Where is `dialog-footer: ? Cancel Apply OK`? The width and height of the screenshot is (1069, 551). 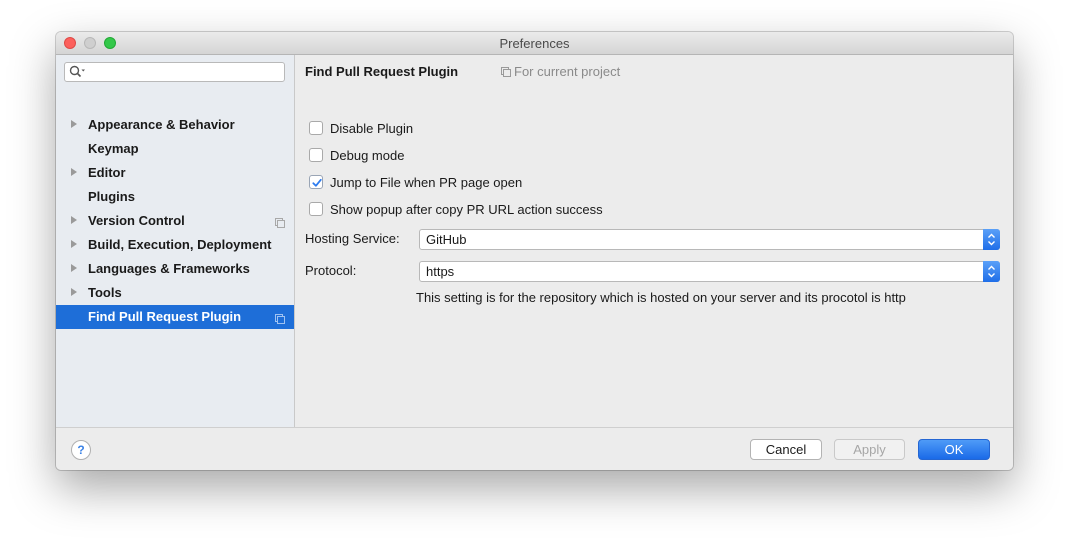 dialog-footer: ? Cancel Apply OK is located at coordinates (534, 448).